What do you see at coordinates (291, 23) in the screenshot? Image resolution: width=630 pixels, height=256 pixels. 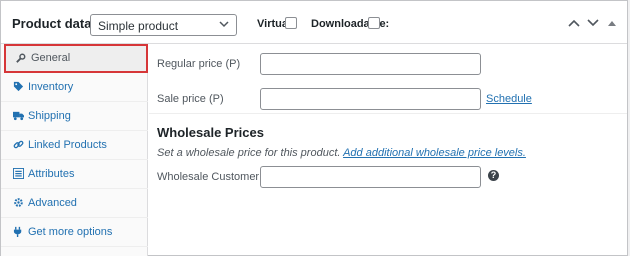 I see `virtual-checkbox` at bounding box center [291, 23].